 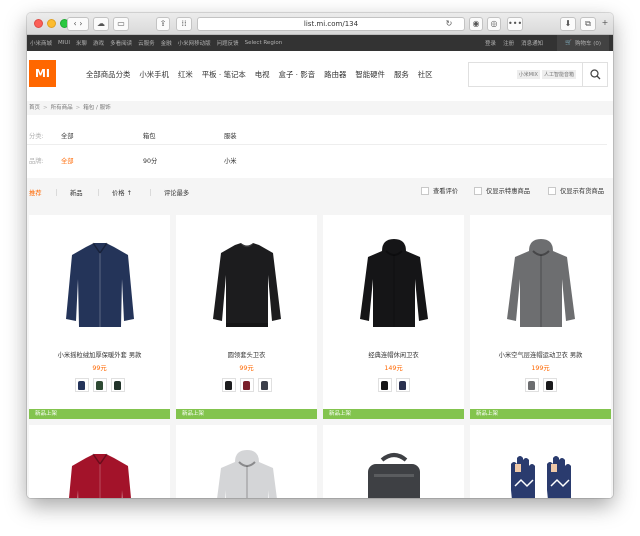 What do you see at coordinates (230, 135) in the screenshot?
I see `filter-option: 服装` at bounding box center [230, 135].